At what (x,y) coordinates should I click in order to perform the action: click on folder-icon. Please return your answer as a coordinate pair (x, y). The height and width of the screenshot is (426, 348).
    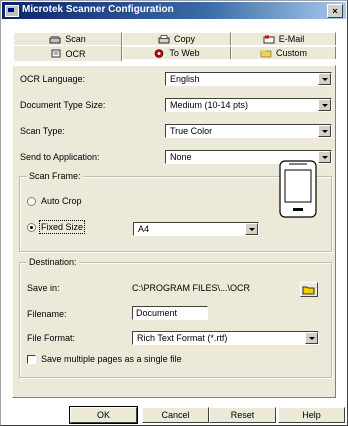
    Looking at the image, I should click on (308, 290).